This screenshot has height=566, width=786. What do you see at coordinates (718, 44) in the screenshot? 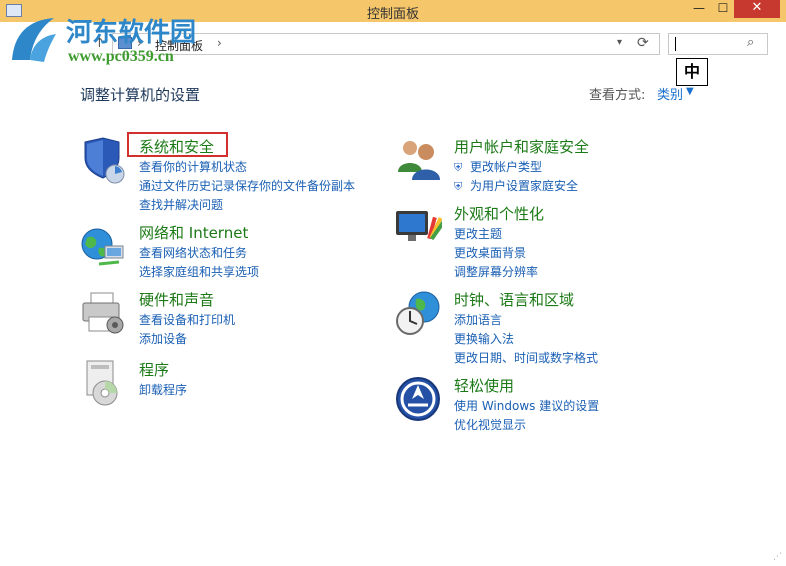
I see `search-input: ⌕` at bounding box center [718, 44].